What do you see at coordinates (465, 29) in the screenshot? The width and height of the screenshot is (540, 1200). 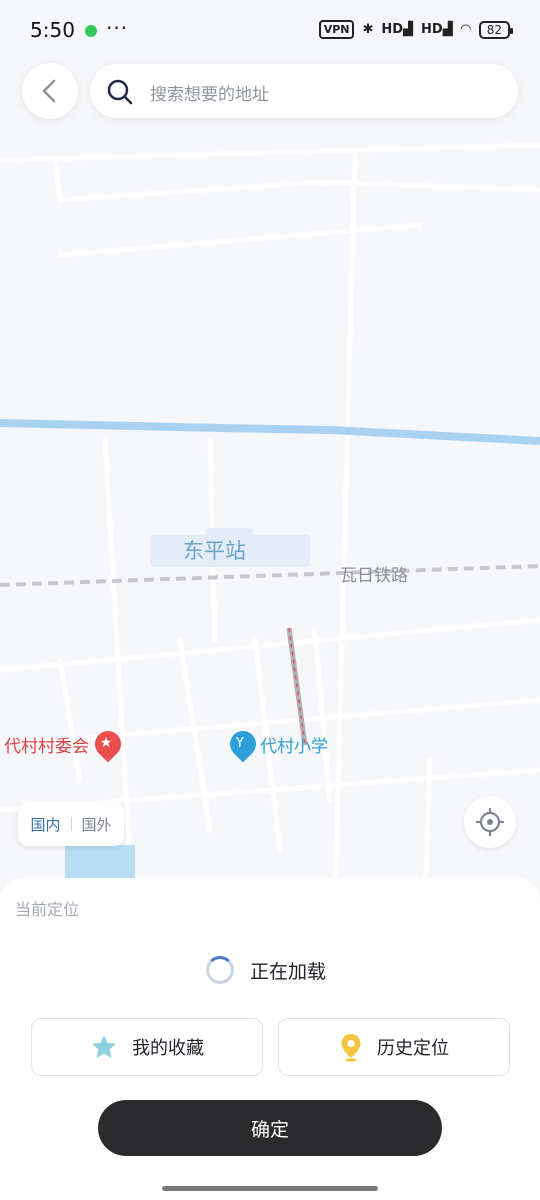 I see `wifi-icon: ◠` at bounding box center [465, 29].